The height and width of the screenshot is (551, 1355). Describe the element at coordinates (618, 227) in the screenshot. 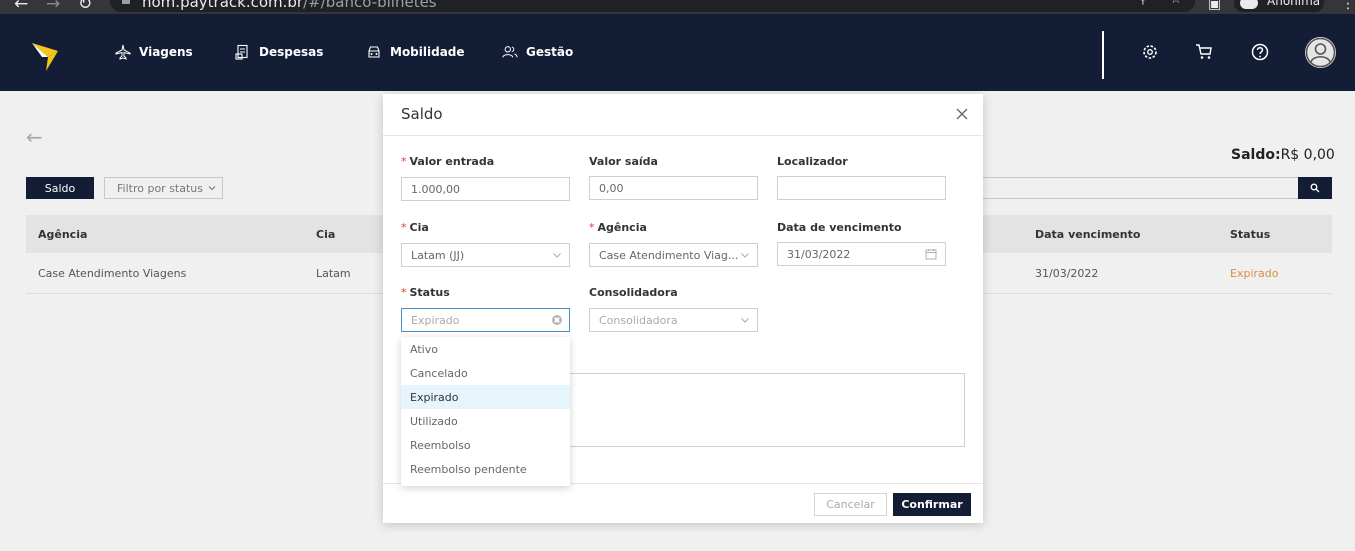

I see `agencia-label: * Agência` at that location.